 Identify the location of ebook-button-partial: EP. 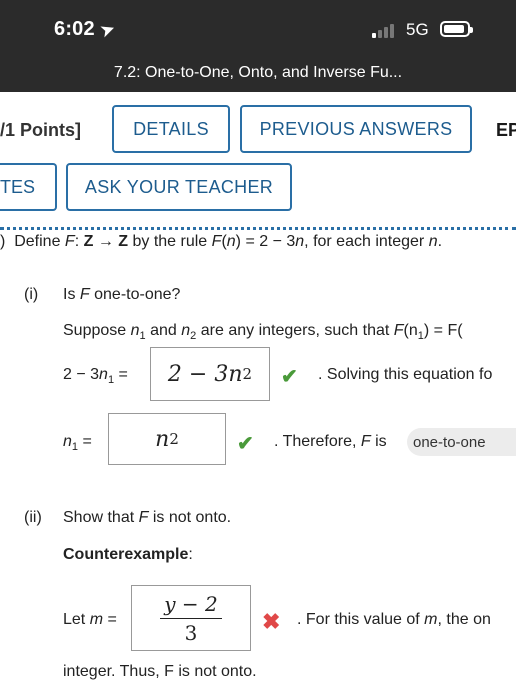
(506, 130).